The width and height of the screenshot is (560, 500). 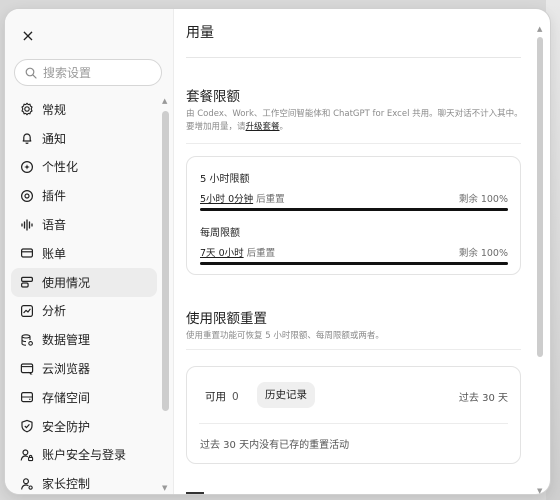 I want to click on sidebar-item-label: 账单, so click(x=54, y=253).